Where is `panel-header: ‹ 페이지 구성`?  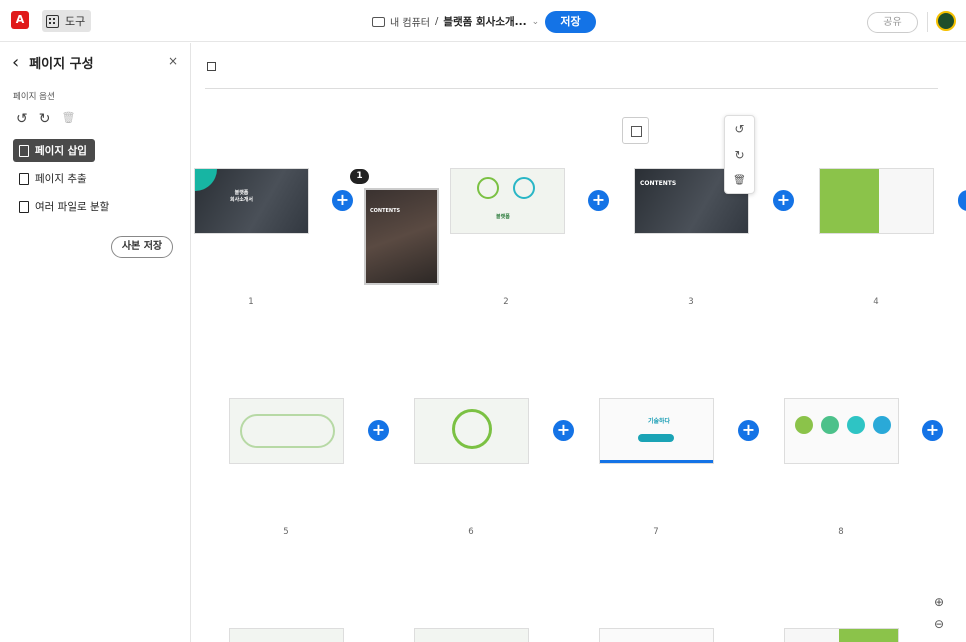
panel-header: ‹ 페이지 구성 is located at coordinates (53, 62).